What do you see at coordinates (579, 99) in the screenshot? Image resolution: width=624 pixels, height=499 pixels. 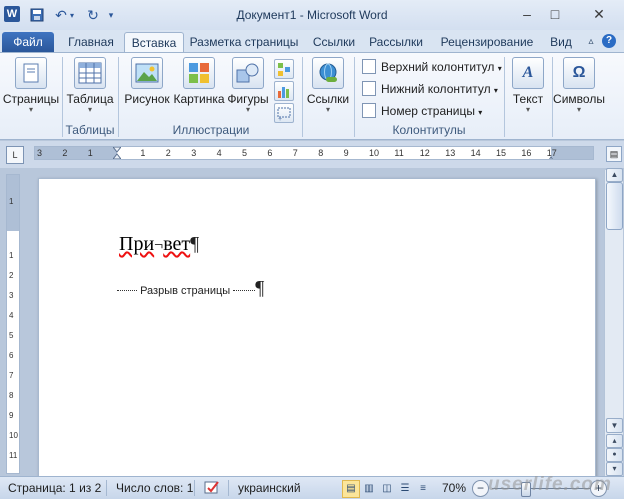 I see `symbols-label: Символы` at bounding box center [579, 99].